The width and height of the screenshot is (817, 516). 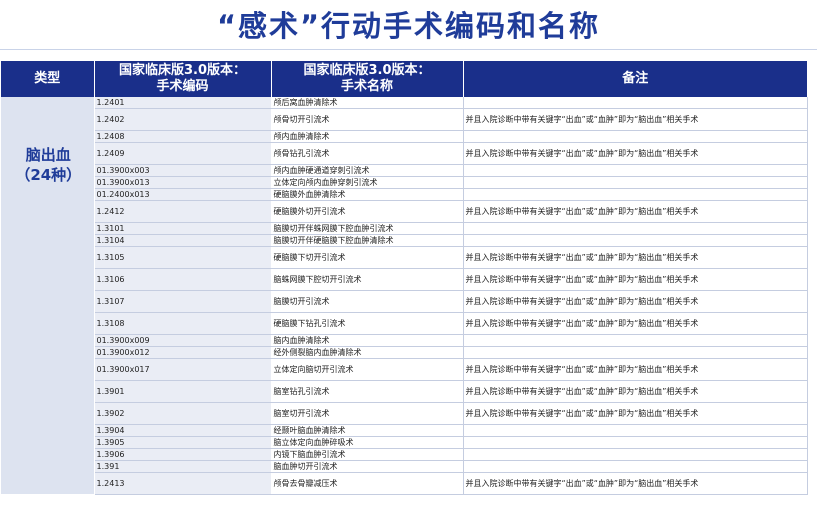 I want to click on name-cell: 立体定向脑切开引流术, so click(x=367, y=369).